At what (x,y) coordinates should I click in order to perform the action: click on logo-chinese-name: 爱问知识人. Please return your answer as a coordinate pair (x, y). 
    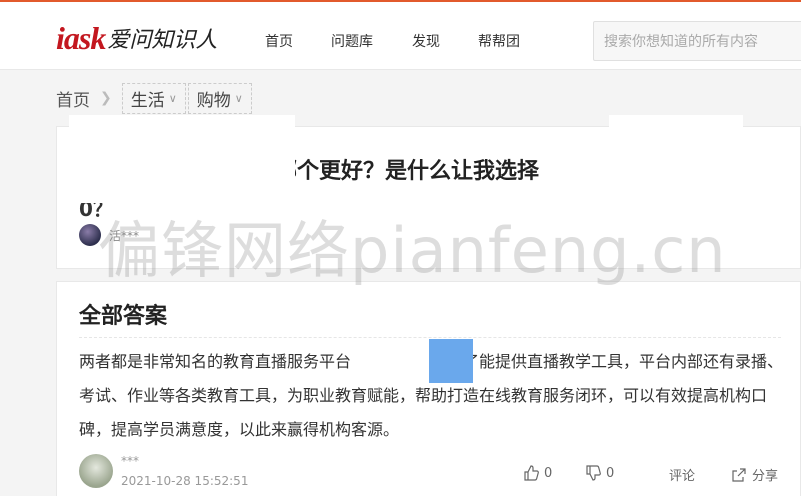
    Looking at the image, I should click on (162, 40).